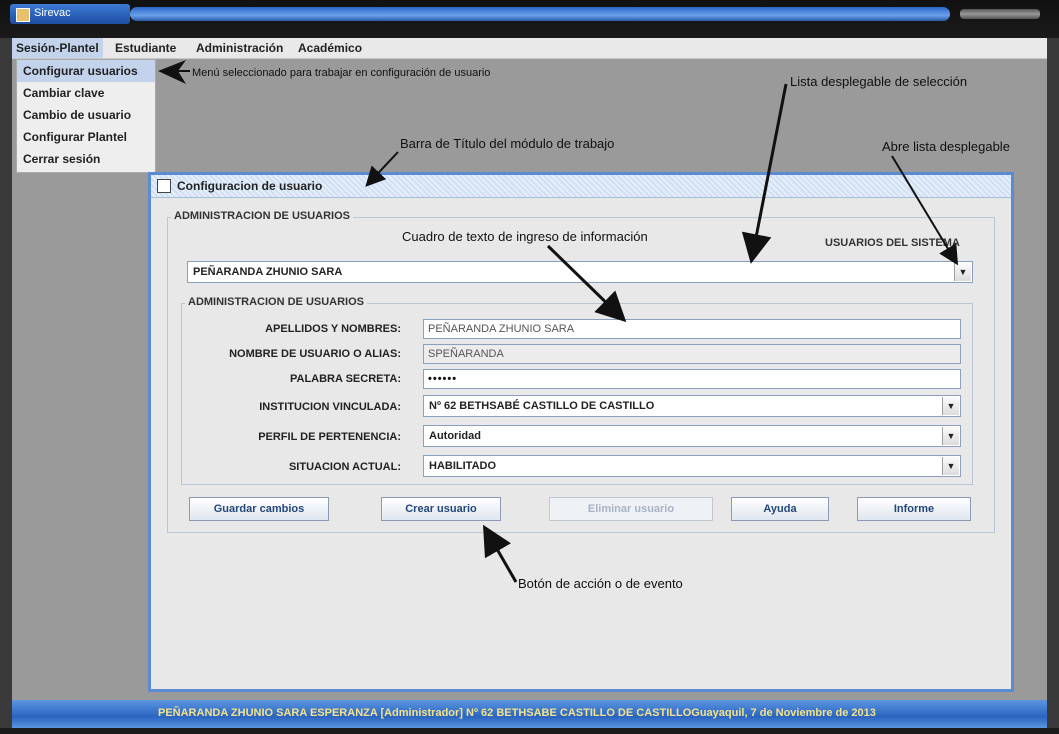  What do you see at coordinates (586, 283) in the screenshot?
I see `arrow-cuadro-icon` at bounding box center [586, 283].